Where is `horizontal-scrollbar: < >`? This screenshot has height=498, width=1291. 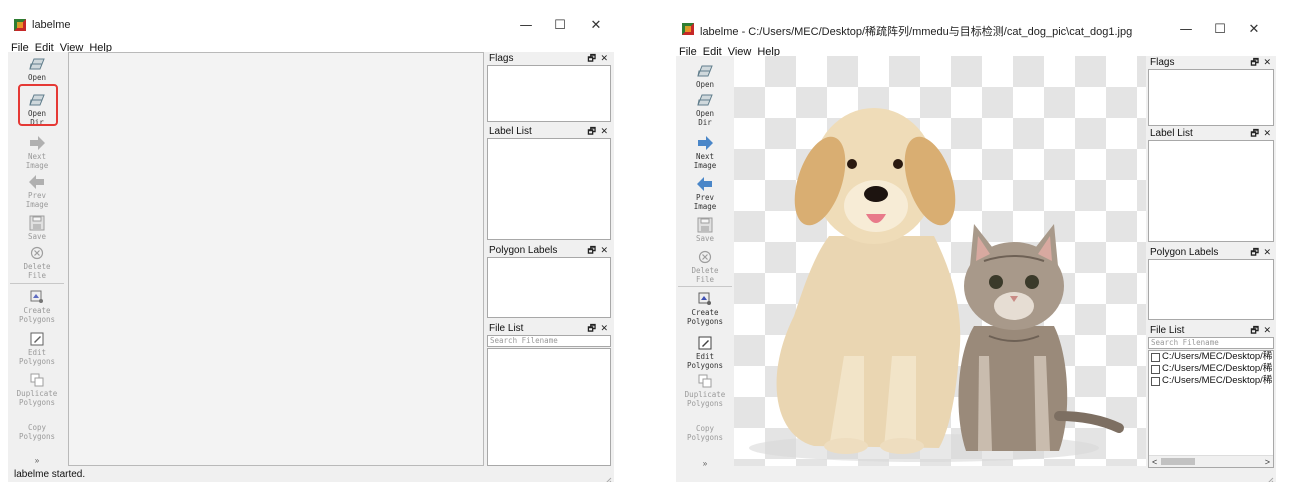 horizontal-scrollbar: < > is located at coordinates (1211, 461).